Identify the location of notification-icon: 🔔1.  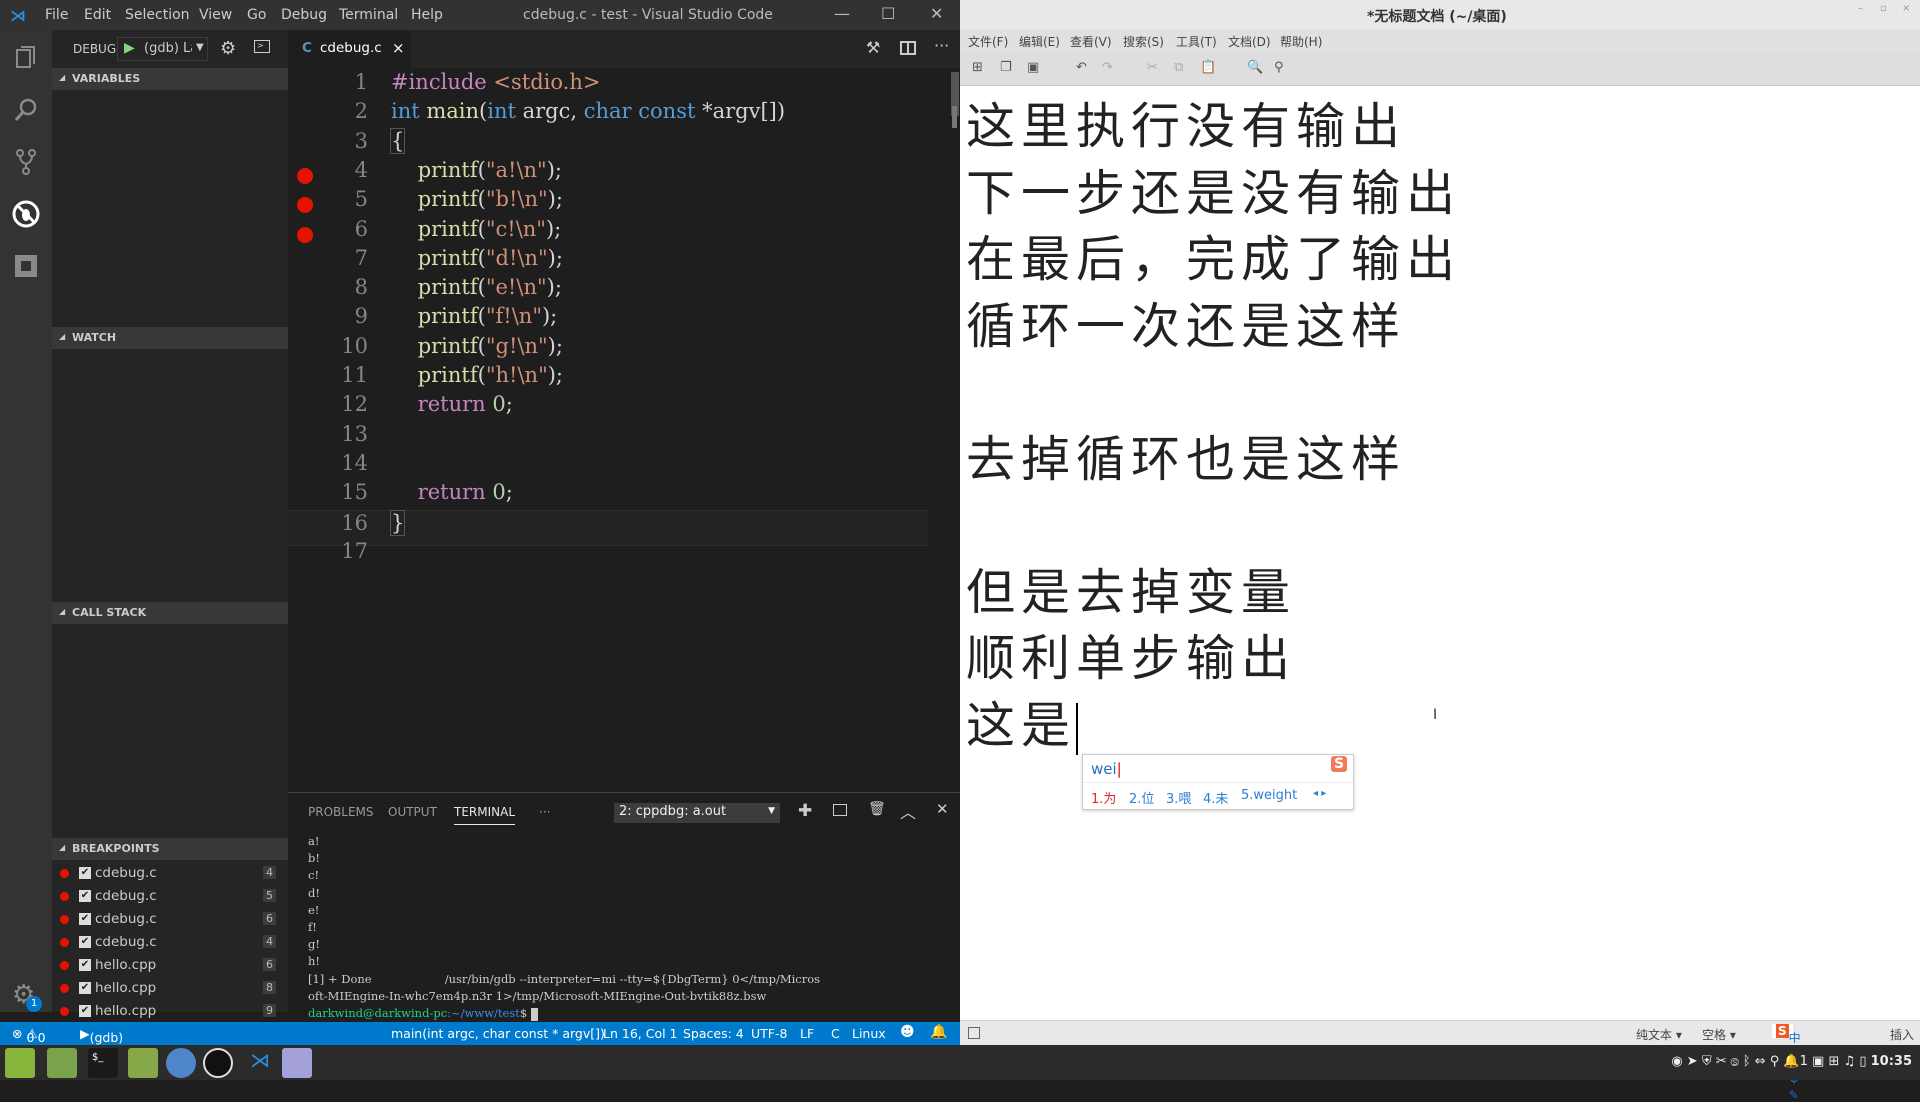
(1795, 1061).